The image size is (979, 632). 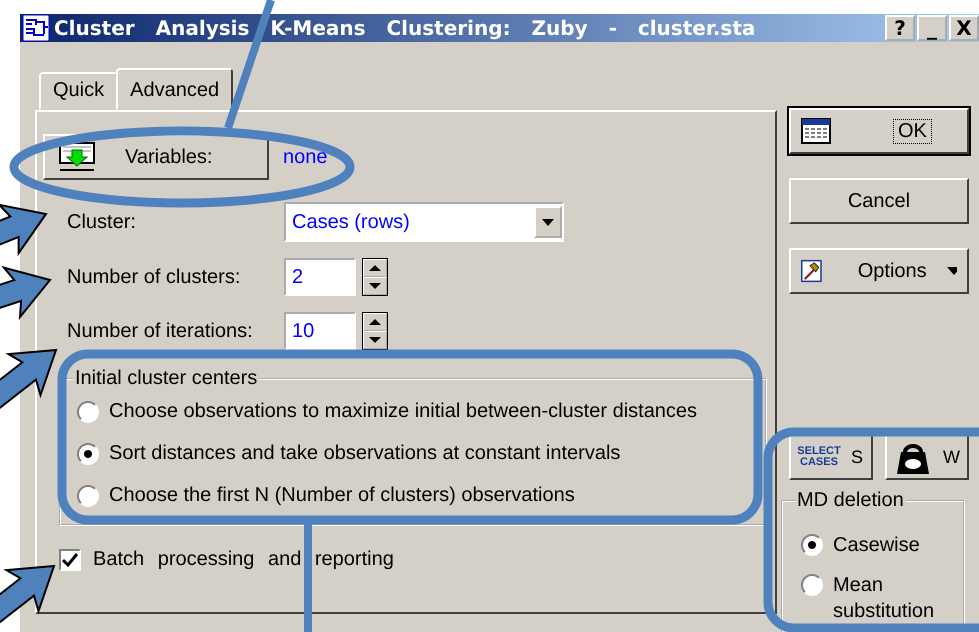 I want to click on minimize-button: _, so click(x=932, y=28).